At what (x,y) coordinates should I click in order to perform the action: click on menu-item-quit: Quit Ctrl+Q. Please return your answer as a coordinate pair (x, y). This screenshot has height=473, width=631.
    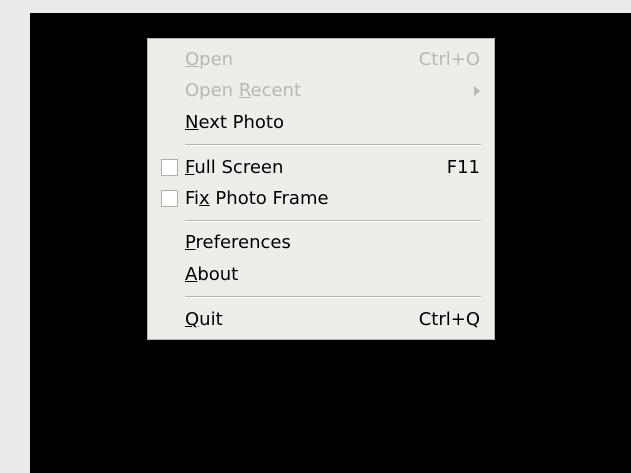
    Looking at the image, I should click on (321, 320).